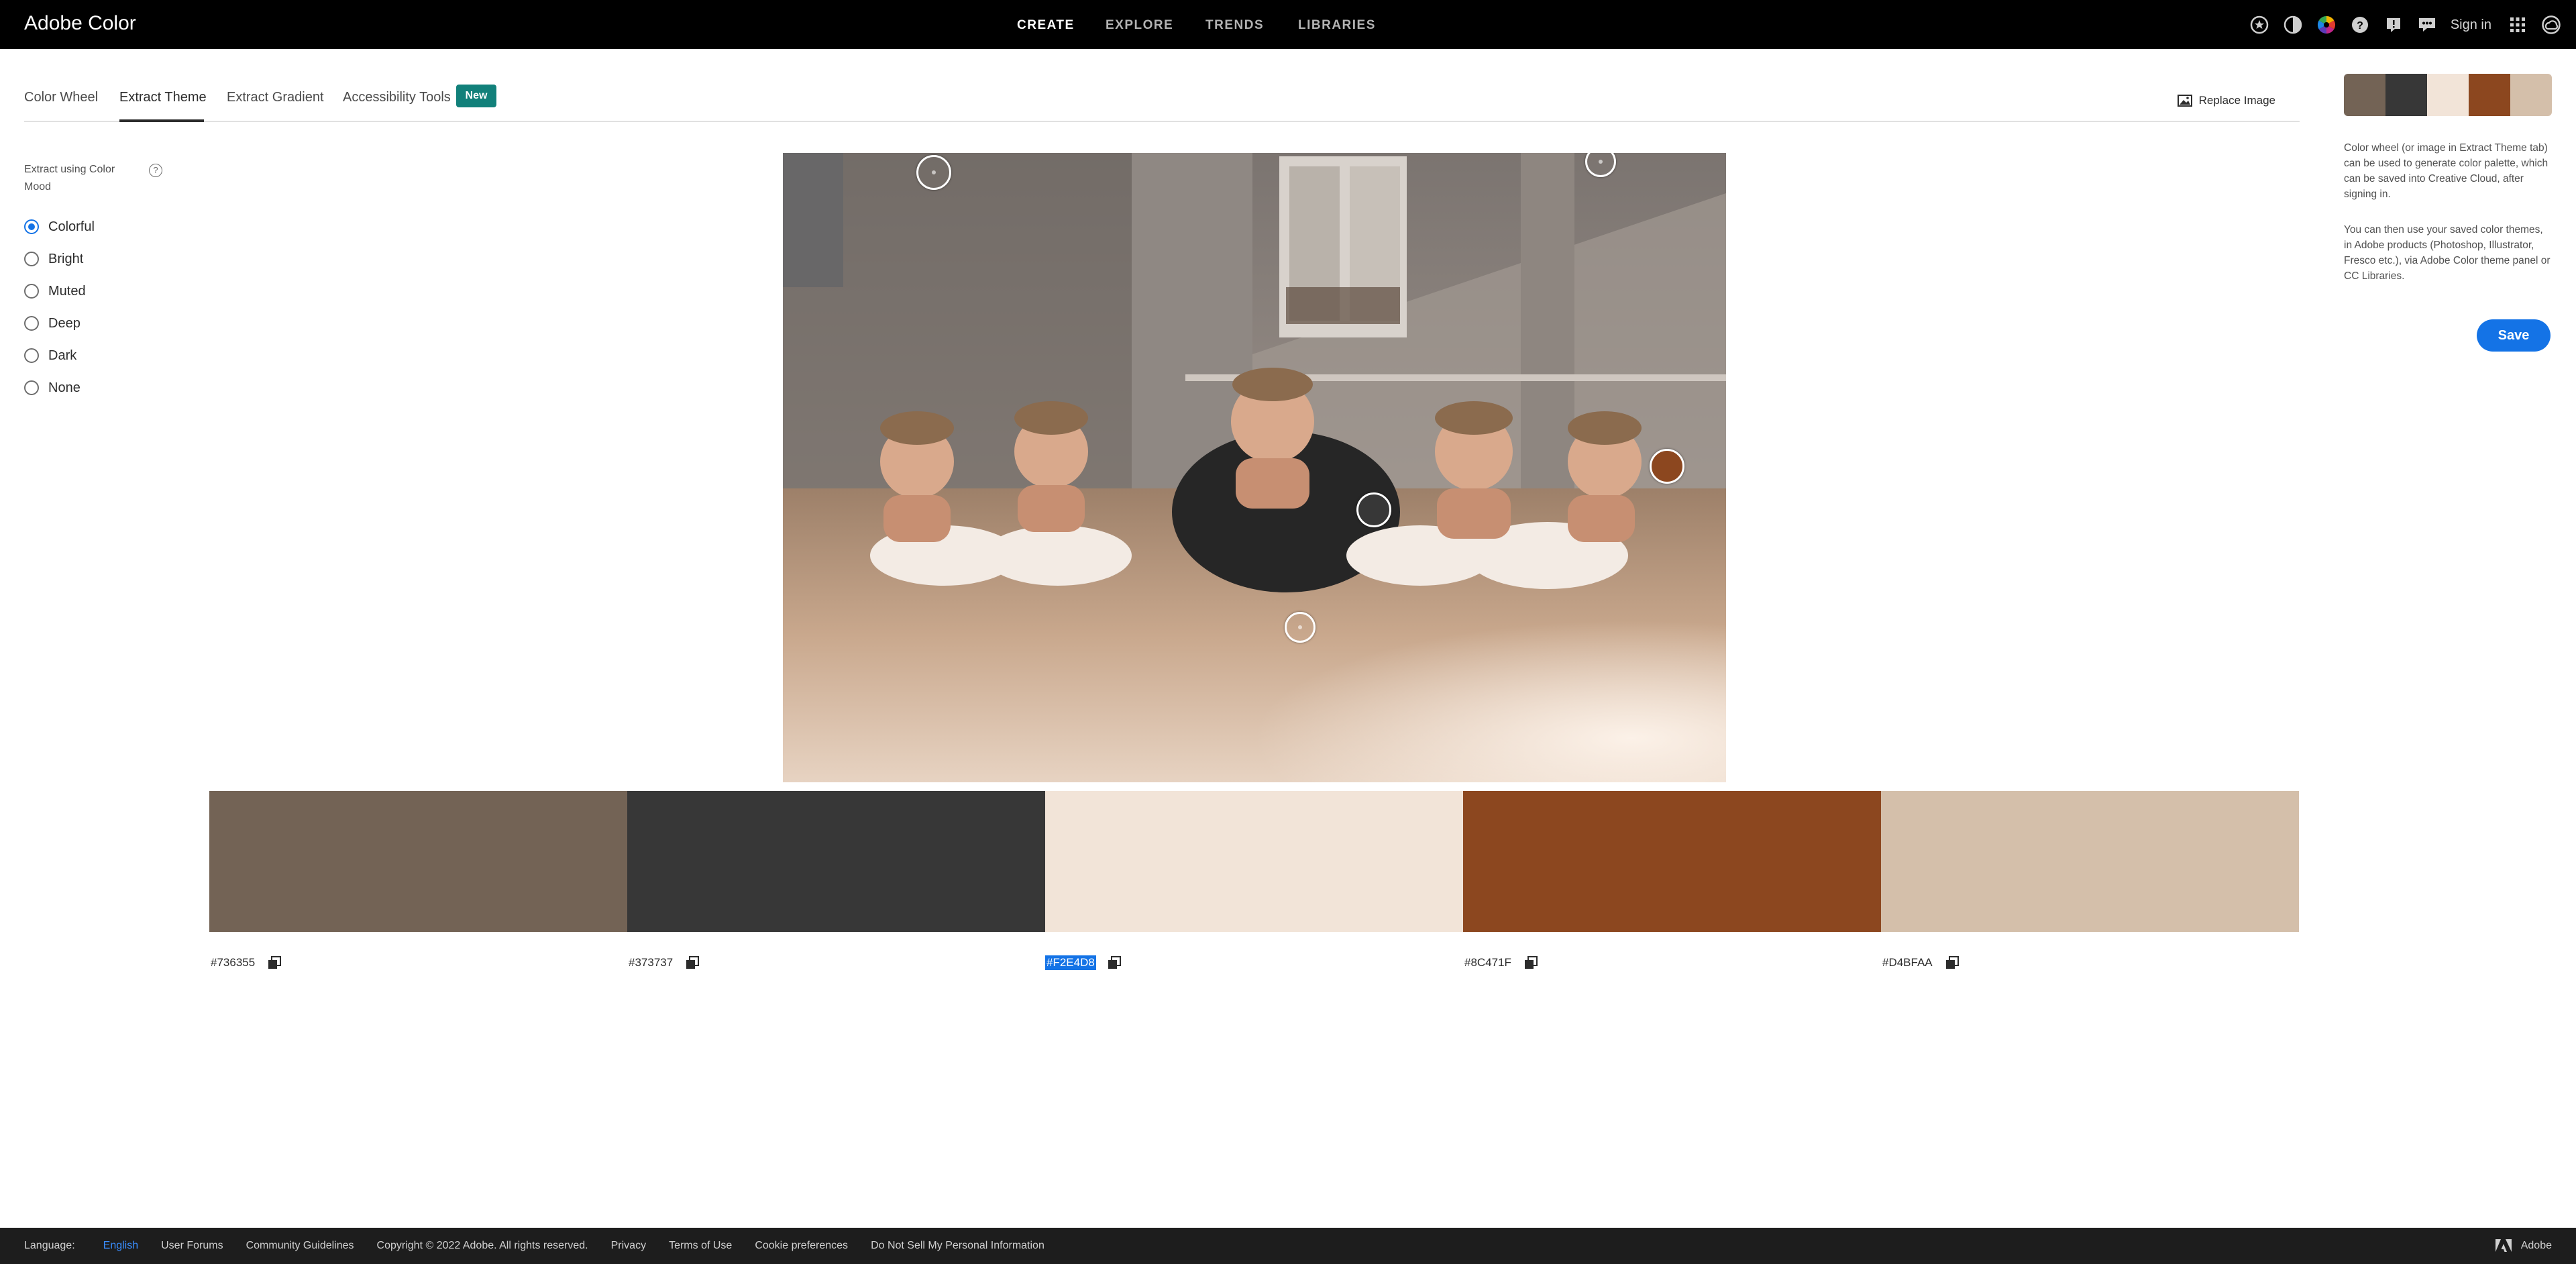 The height and width of the screenshot is (1264, 2576). Describe the element at coordinates (2293, 24) in the screenshot. I see `contrast-icon` at that location.